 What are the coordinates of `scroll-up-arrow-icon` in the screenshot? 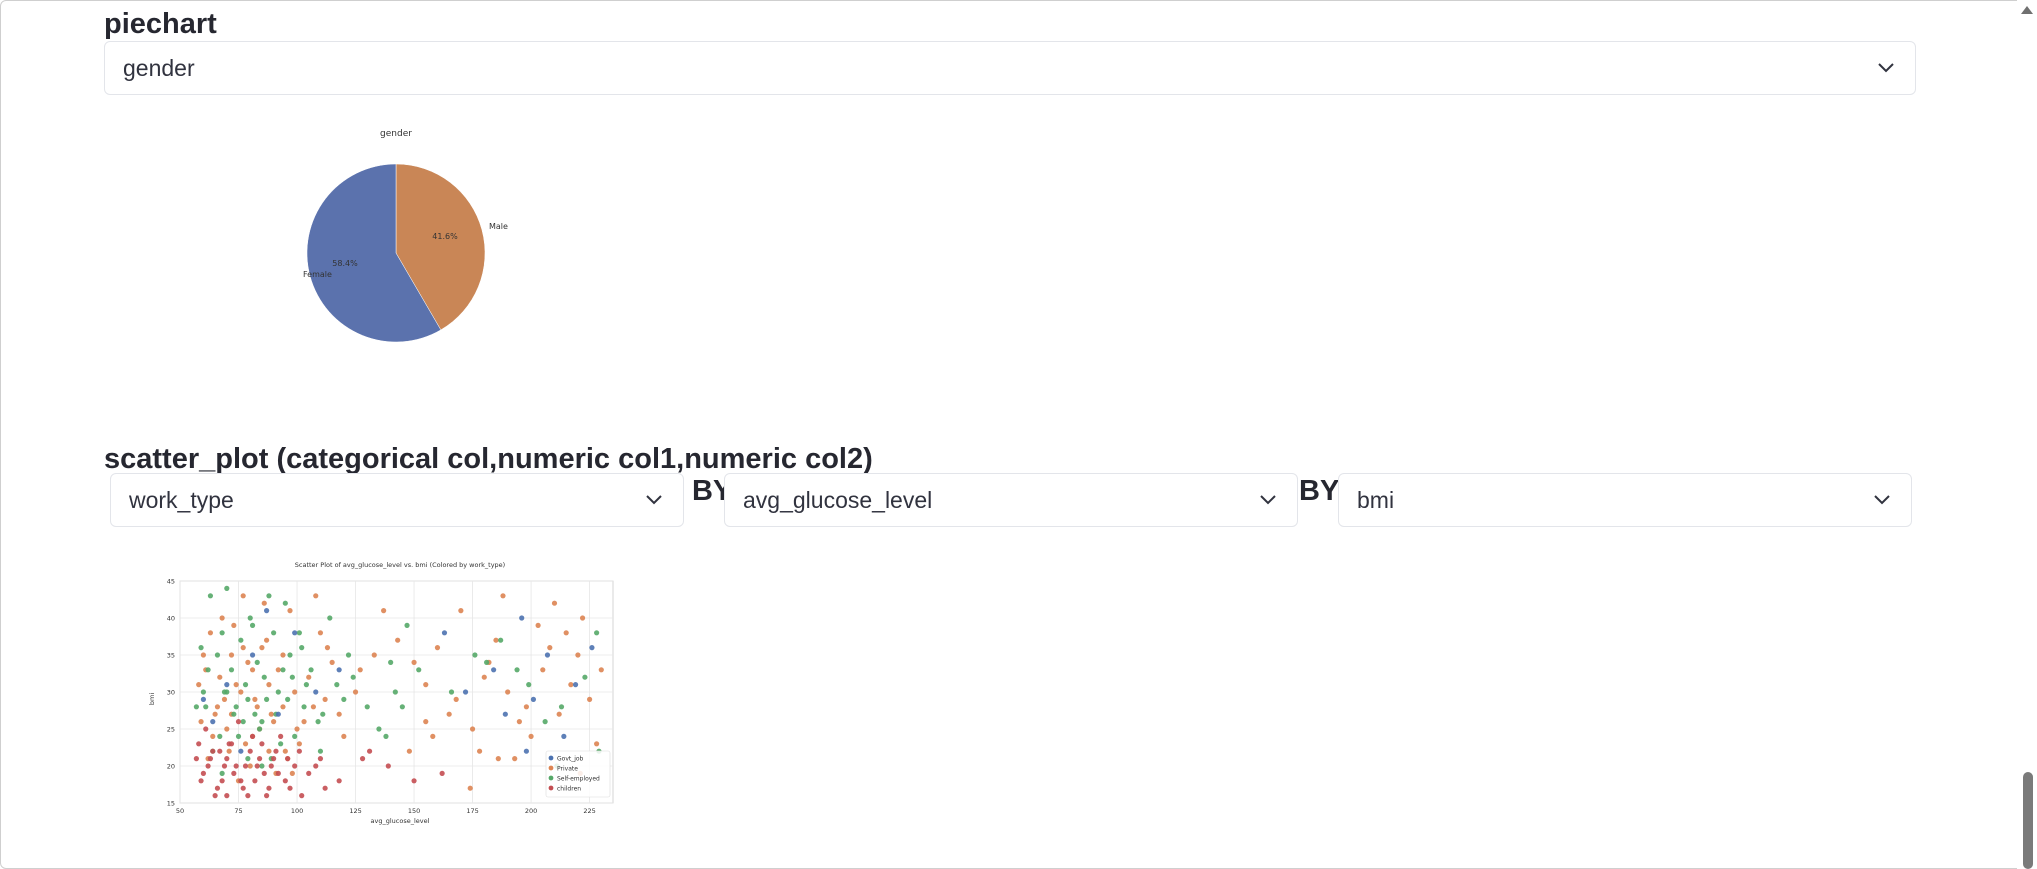 It's located at (2027, 10).